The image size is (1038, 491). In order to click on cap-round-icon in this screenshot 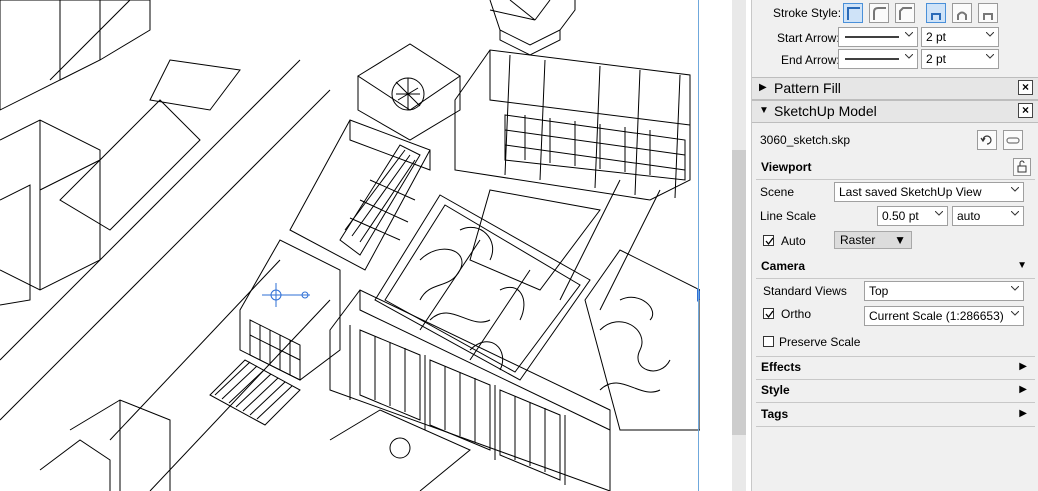, I will do `click(879, 13)`.